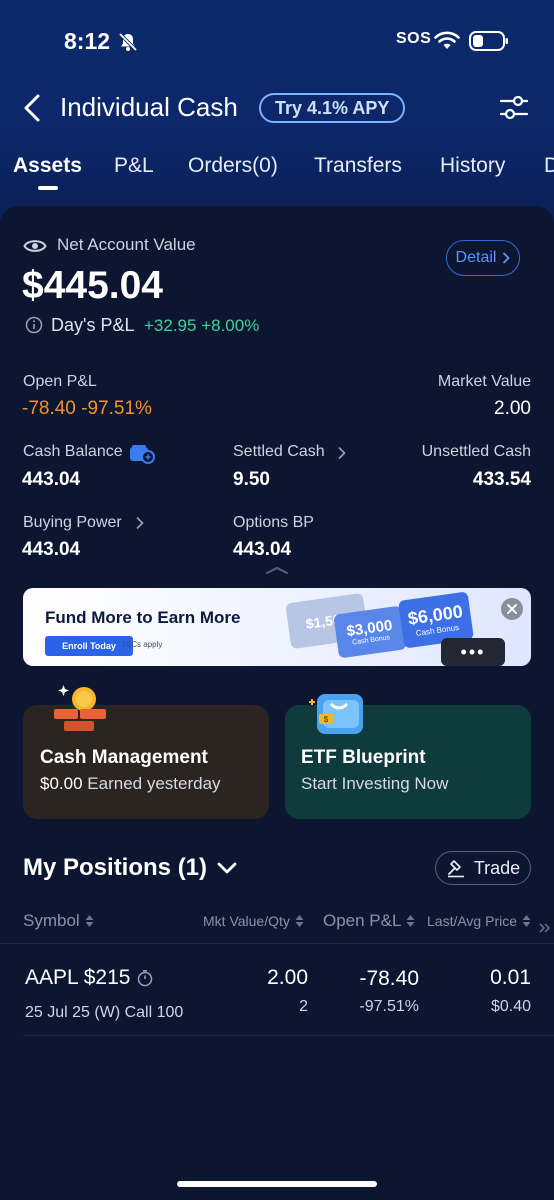 Image resolution: width=554 pixels, height=1200 pixels. I want to click on cash-balance-label: Cash Balance, so click(73, 451).